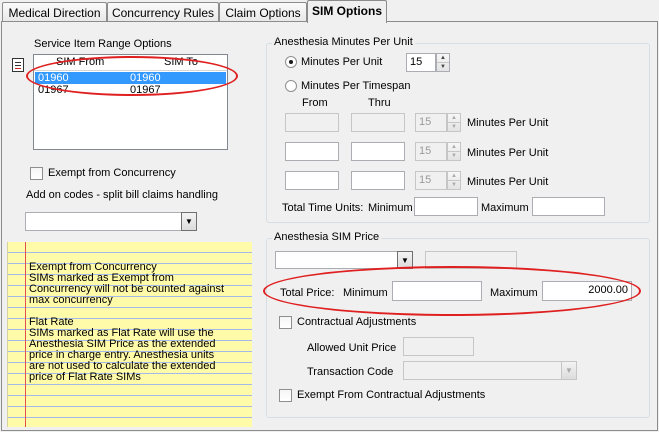 The height and width of the screenshot is (432, 659). I want to click on minutes-per-unit-radio, so click(291, 62).